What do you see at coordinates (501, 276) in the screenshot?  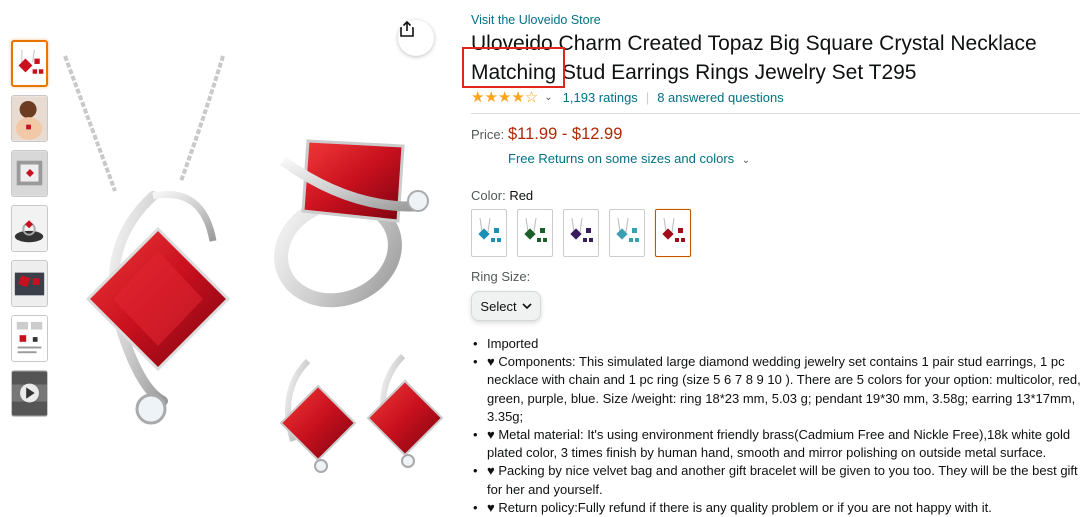 I see `ring-size-label: Ring Size:` at bounding box center [501, 276].